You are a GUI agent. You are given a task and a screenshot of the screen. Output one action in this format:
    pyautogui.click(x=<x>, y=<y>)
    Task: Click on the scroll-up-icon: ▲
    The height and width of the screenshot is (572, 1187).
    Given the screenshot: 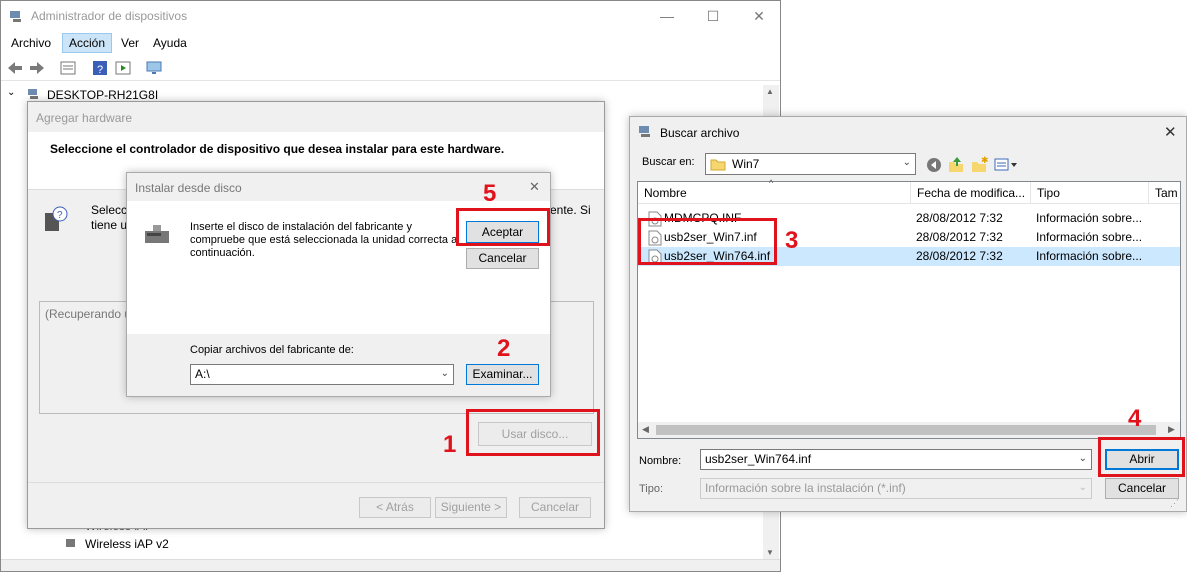 What is the action you would take?
    pyautogui.click(x=770, y=91)
    